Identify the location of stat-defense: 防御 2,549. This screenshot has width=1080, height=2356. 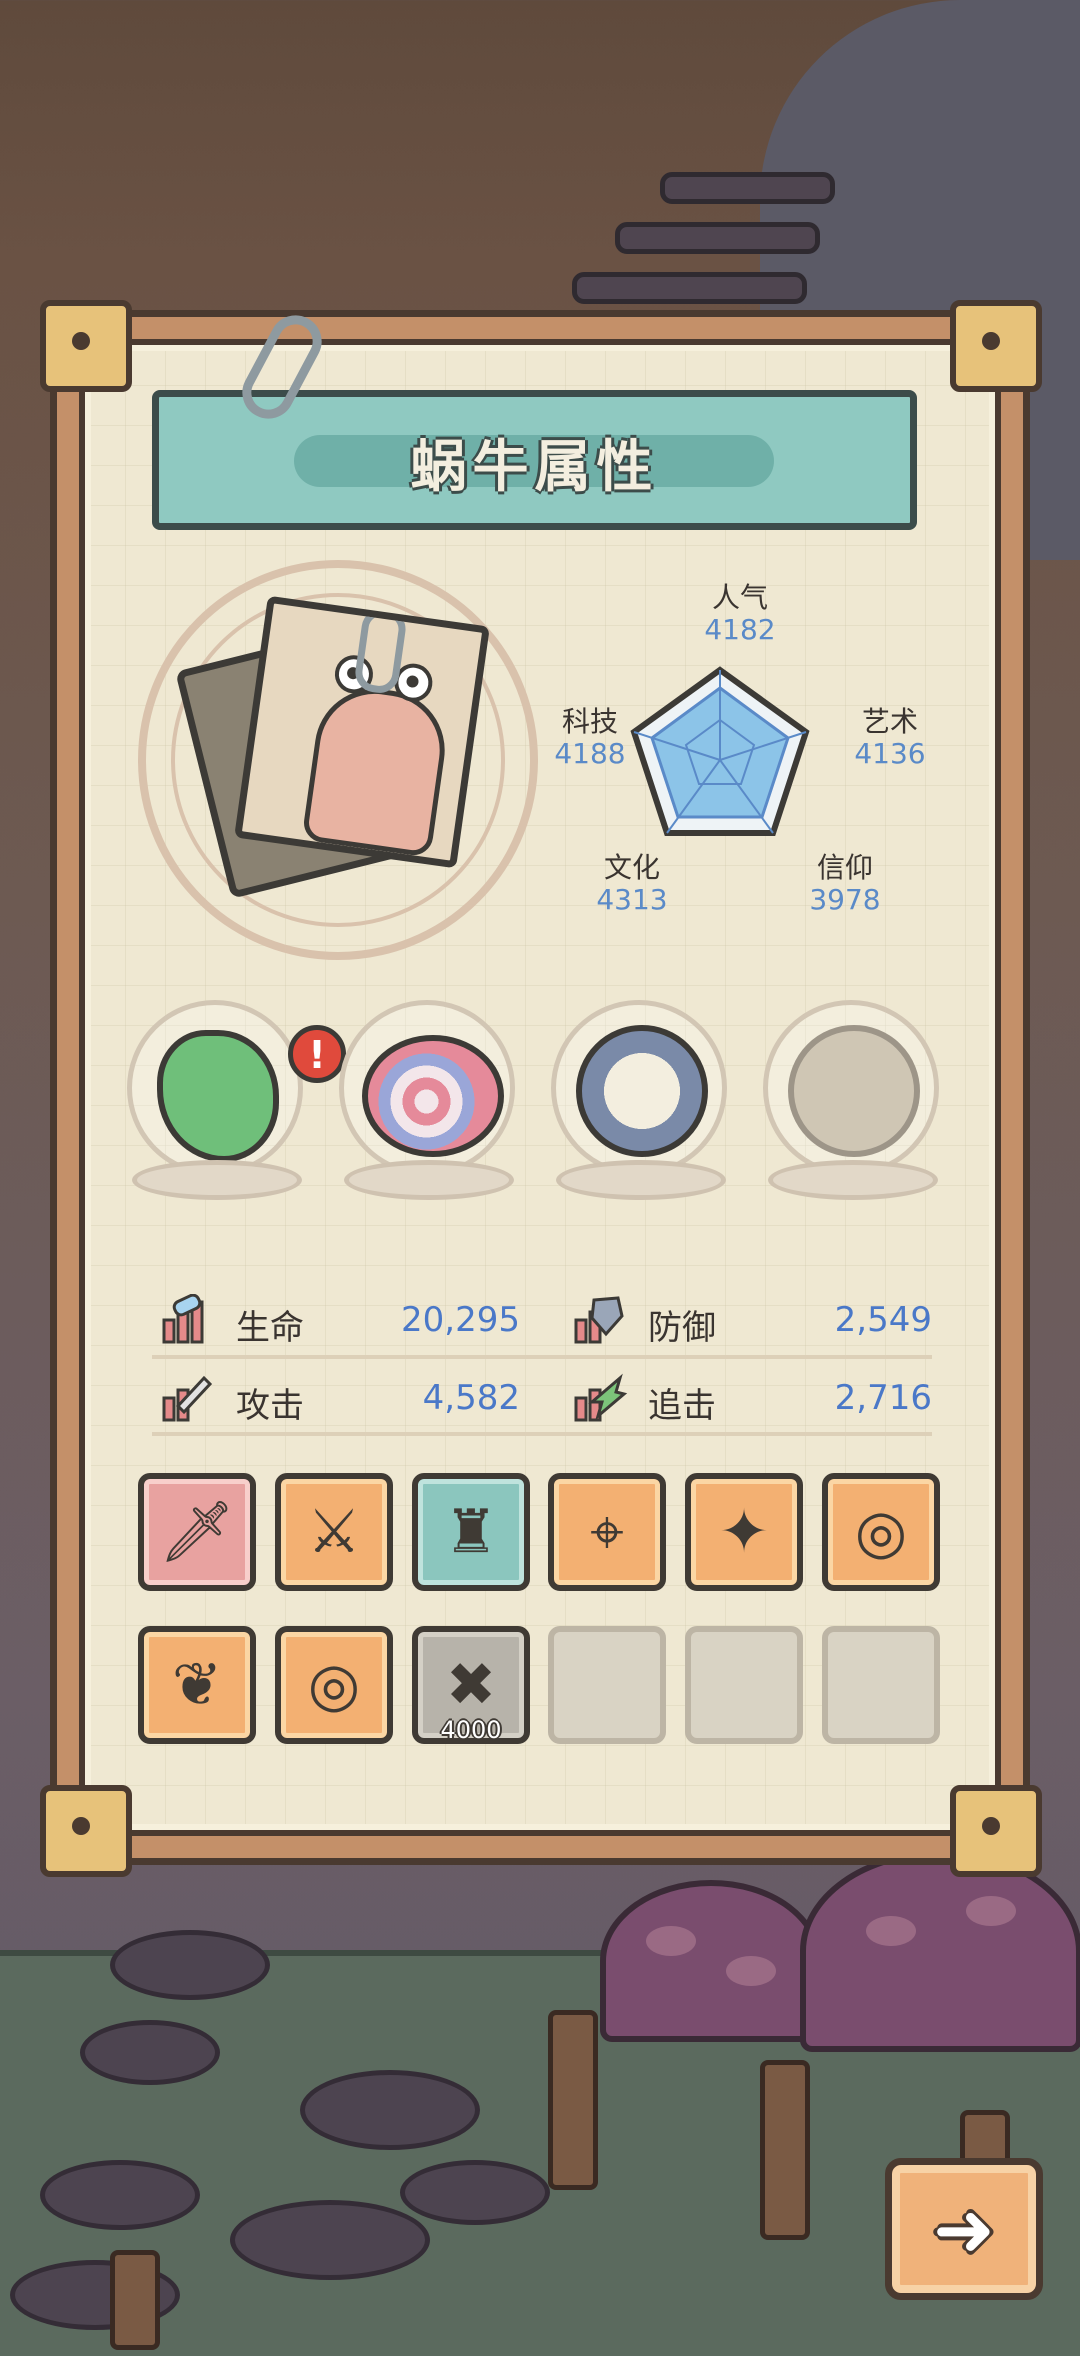
(752, 1320).